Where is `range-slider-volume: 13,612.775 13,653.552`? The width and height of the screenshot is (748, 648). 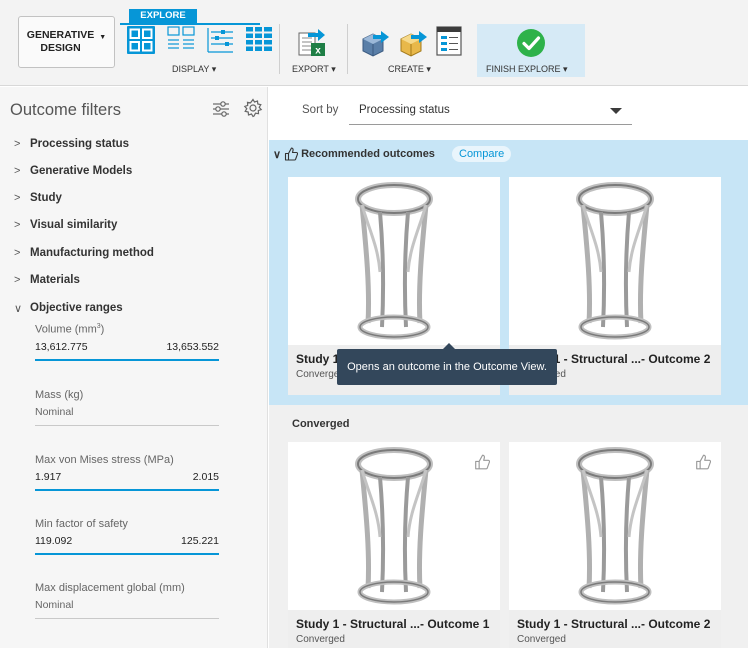
range-slider-volume: 13,612.775 13,653.552 is located at coordinates (127, 351).